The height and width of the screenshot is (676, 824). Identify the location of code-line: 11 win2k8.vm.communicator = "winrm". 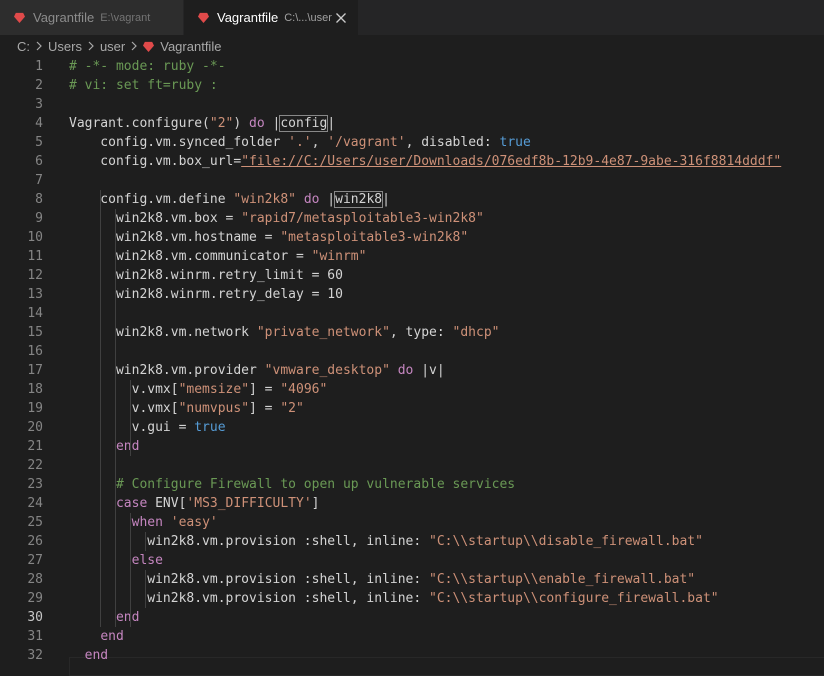
(412, 256).